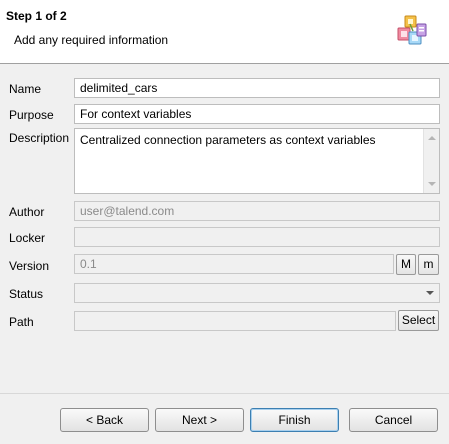 Image resolution: width=449 pixels, height=444 pixels. What do you see at coordinates (428, 264) in the screenshot?
I see `minor-version-button: m` at bounding box center [428, 264].